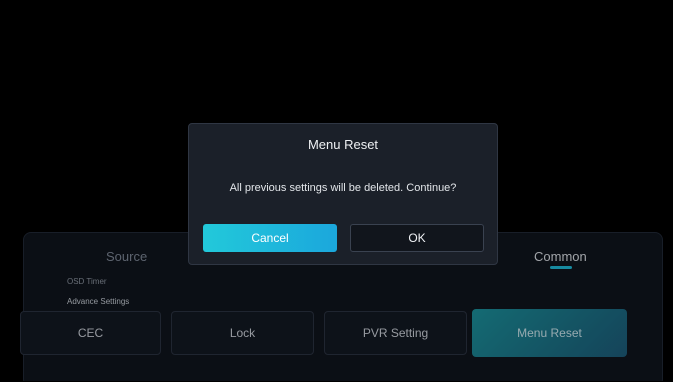 This screenshot has height=382, width=673. What do you see at coordinates (343, 144) in the screenshot?
I see `dialog-title: Menu Reset` at bounding box center [343, 144].